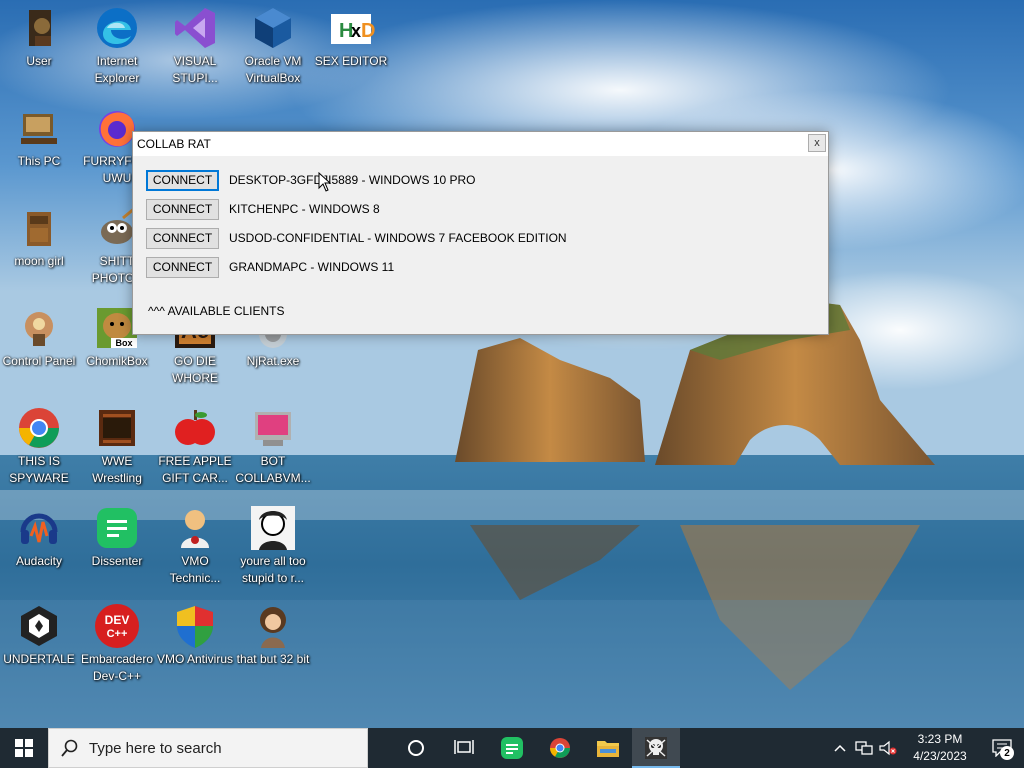 This screenshot has height=768, width=1024. I want to click on shield-icon, so click(195, 626).